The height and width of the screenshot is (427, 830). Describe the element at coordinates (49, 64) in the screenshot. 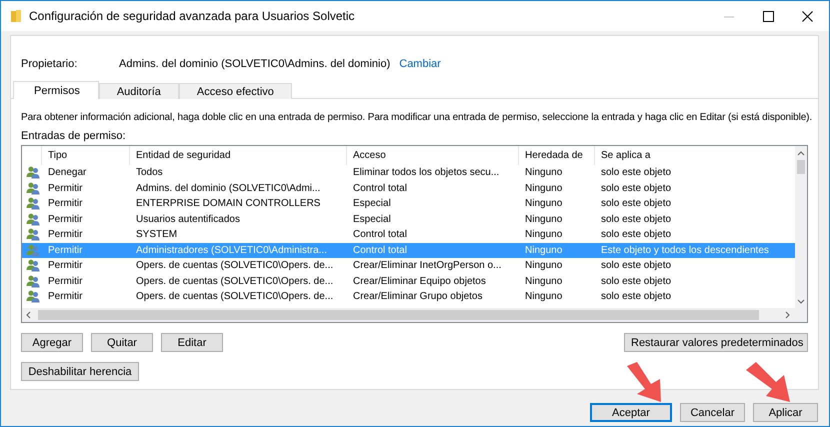

I see `owner-label: Propietario:` at that location.